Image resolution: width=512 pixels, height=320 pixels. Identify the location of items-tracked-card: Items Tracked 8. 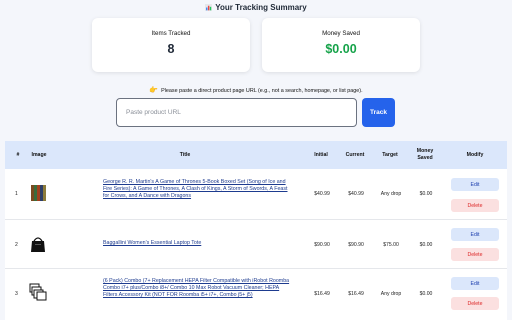
(171, 45).